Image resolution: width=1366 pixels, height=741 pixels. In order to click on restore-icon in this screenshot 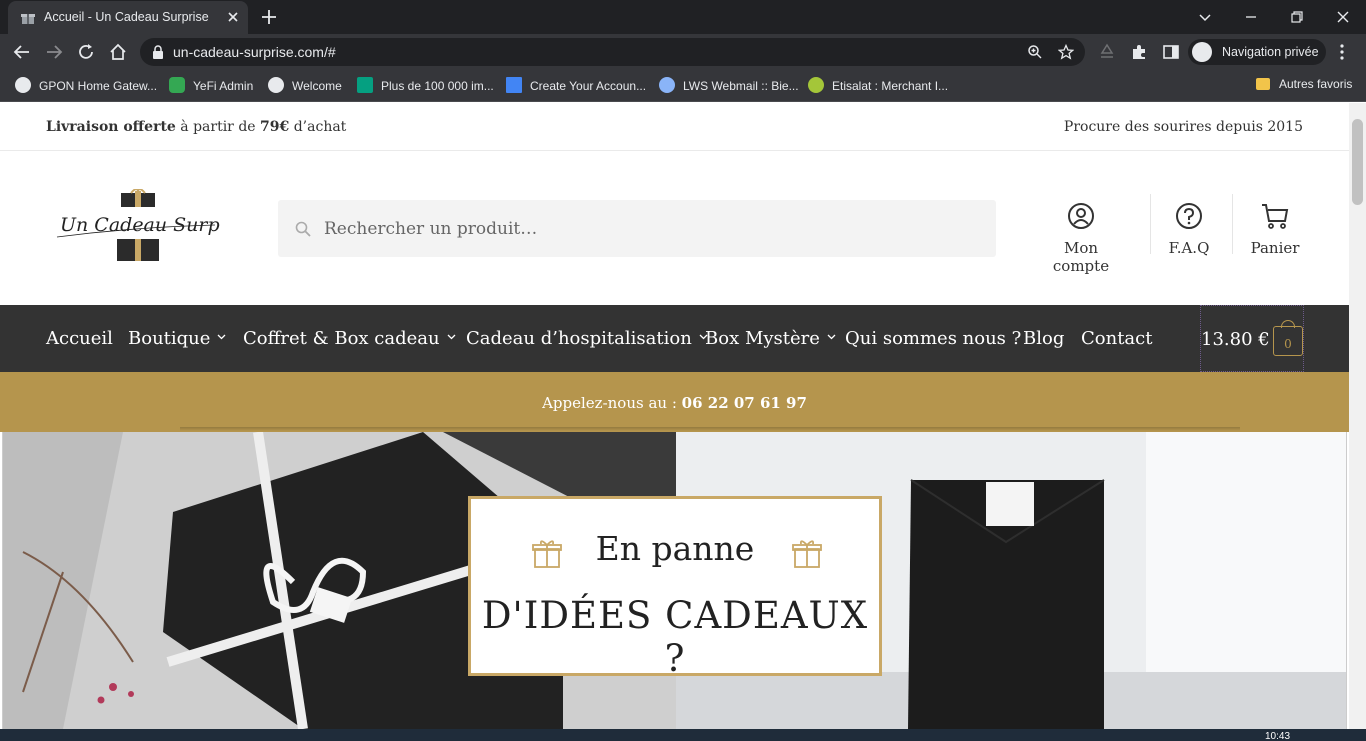, I will do `click(1297, 17)`.